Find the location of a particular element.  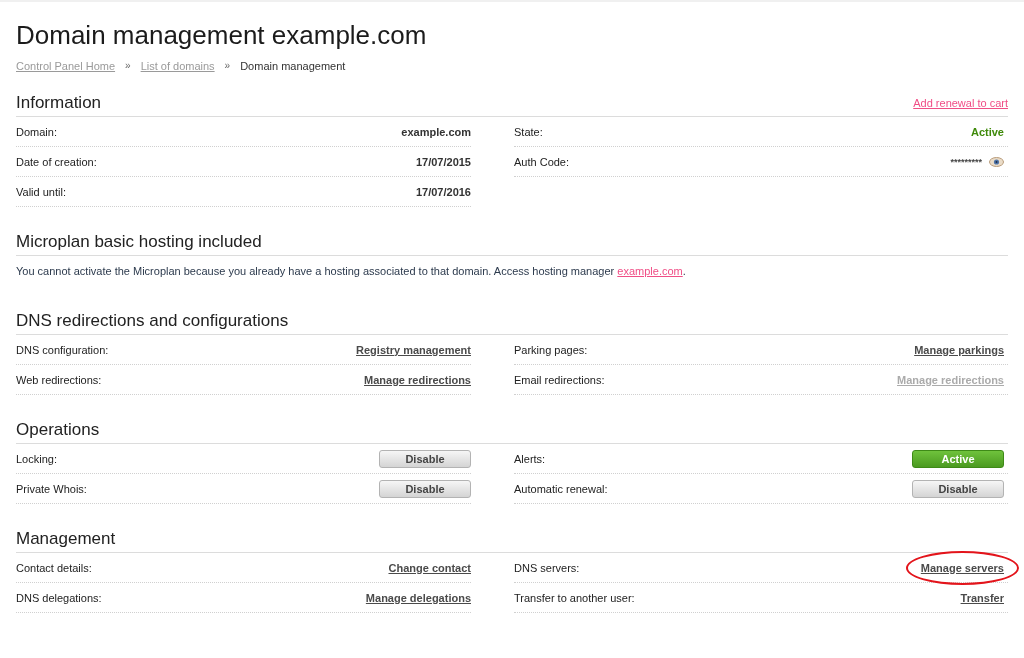

field-label: DNS delegations: is located at coordinates (59, 597).